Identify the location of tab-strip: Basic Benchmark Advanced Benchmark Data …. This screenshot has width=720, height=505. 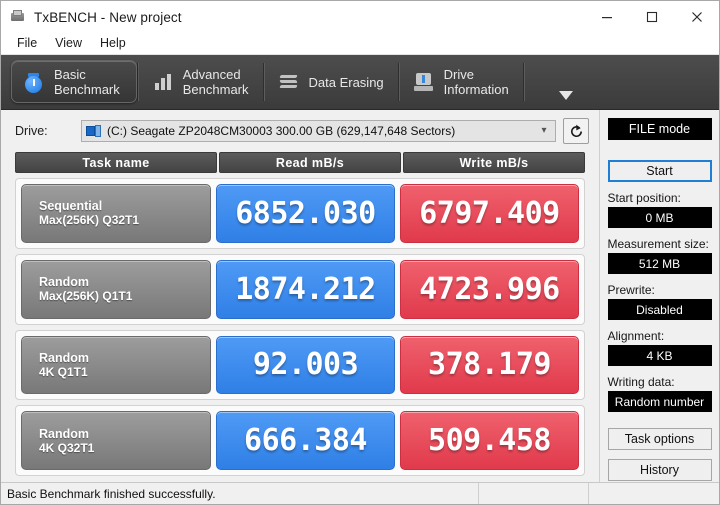
(360, 82).